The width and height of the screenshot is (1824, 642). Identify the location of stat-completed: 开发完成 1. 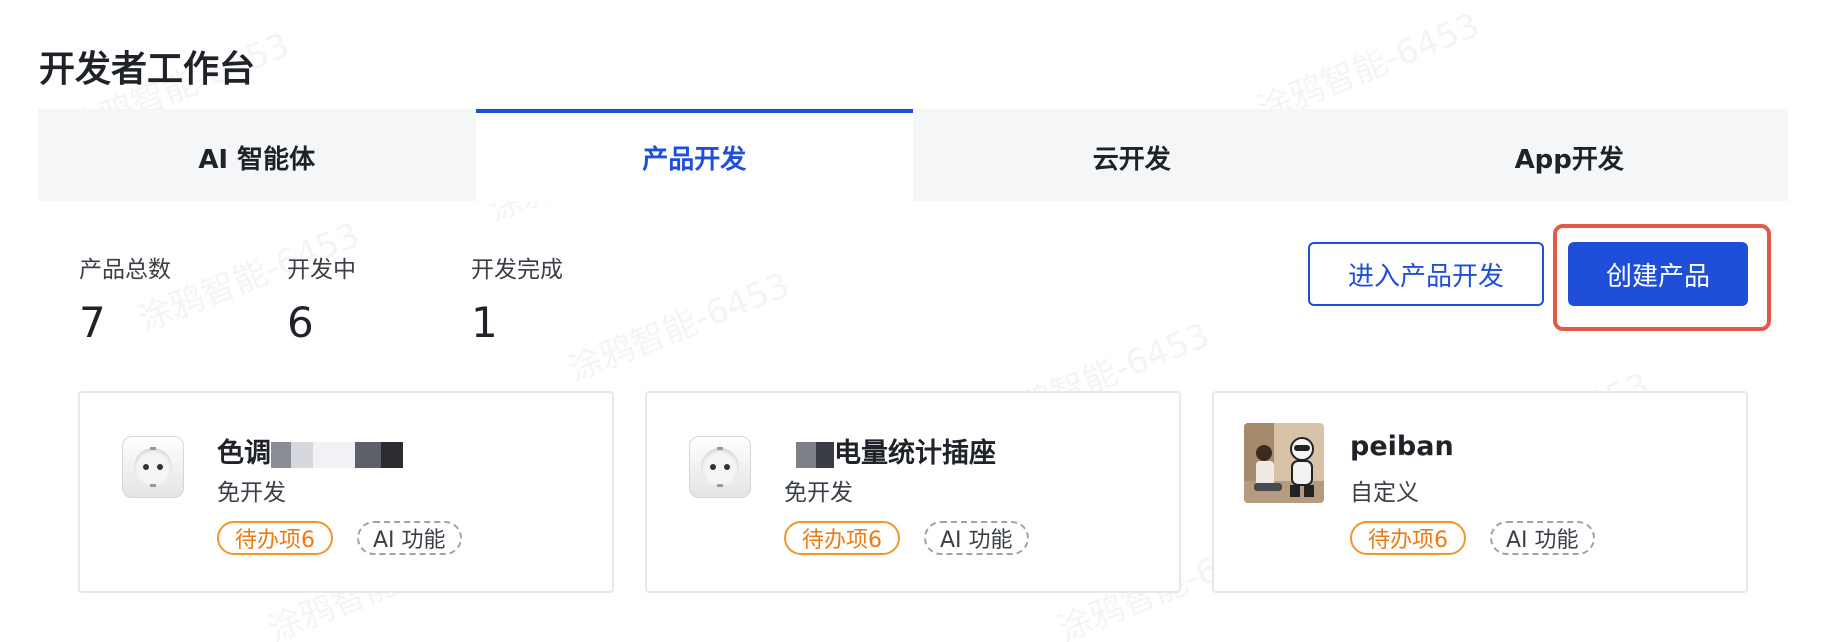
(561, 298).